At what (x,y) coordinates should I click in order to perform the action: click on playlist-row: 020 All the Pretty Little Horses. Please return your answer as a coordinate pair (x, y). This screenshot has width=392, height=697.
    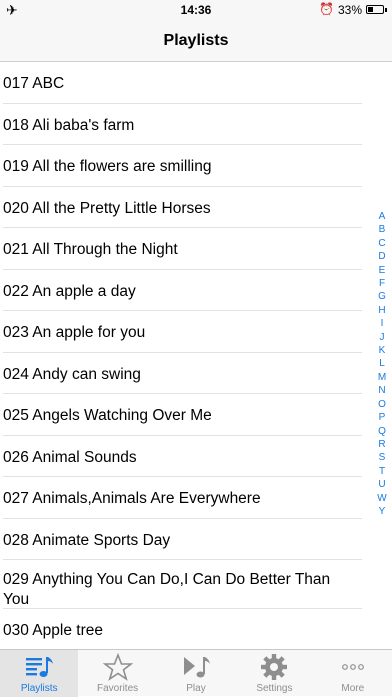
    Looking at the image, I should click on (196, 207).